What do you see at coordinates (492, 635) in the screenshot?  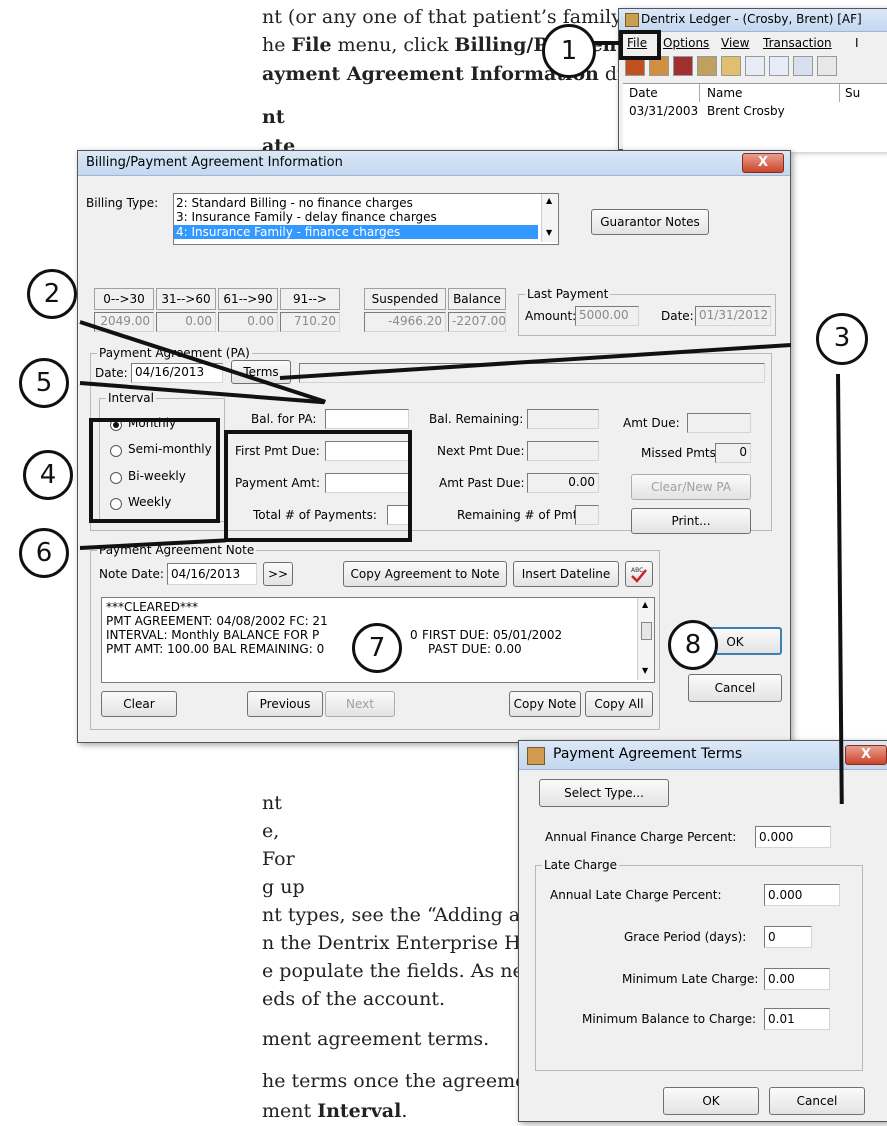 I see `note-line-right: FIRST DUE: 05/01/2002` at bounding box center [492, 635].